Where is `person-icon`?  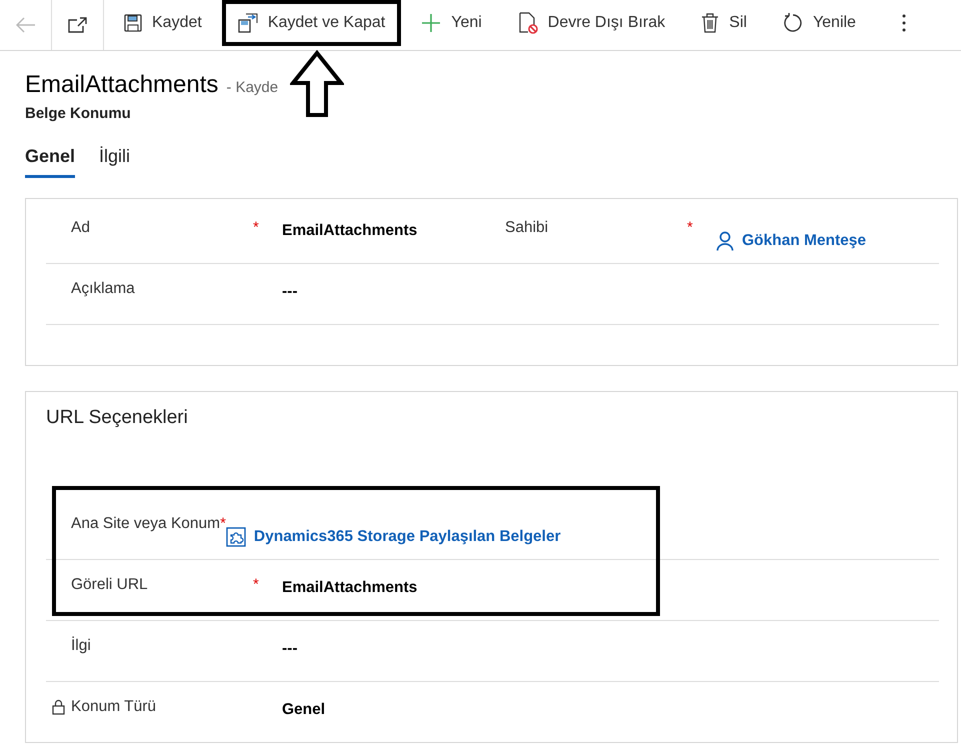
person-icon is located at coordinates (725, 241).